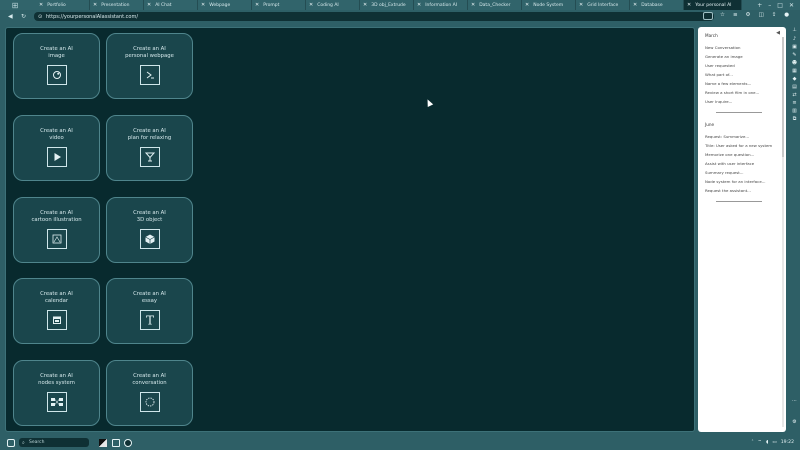  Describe the element at coordinates (149, 148) in the screenshot. I see `card-plan-for-relaxing: Create an AI plan for relaxing` at that location.